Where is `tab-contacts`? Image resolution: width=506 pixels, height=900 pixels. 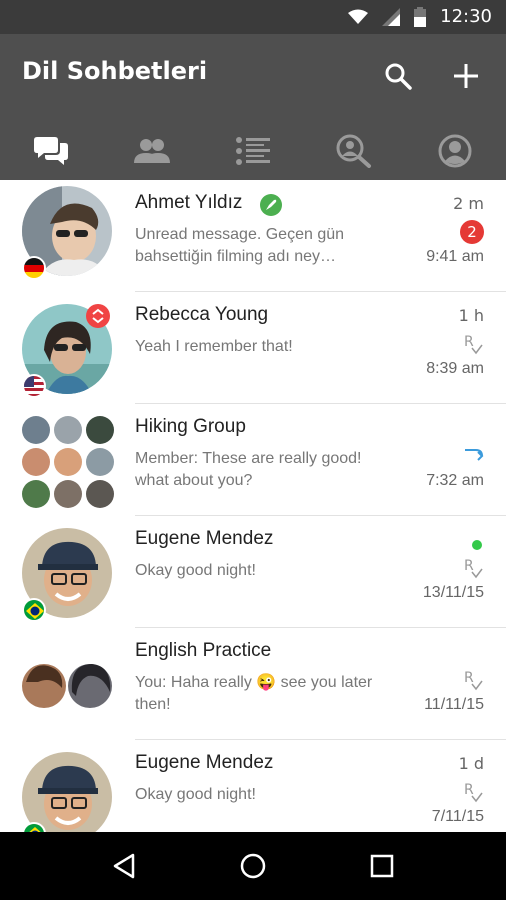
tab-contacts is located at coordinates (151, 151).